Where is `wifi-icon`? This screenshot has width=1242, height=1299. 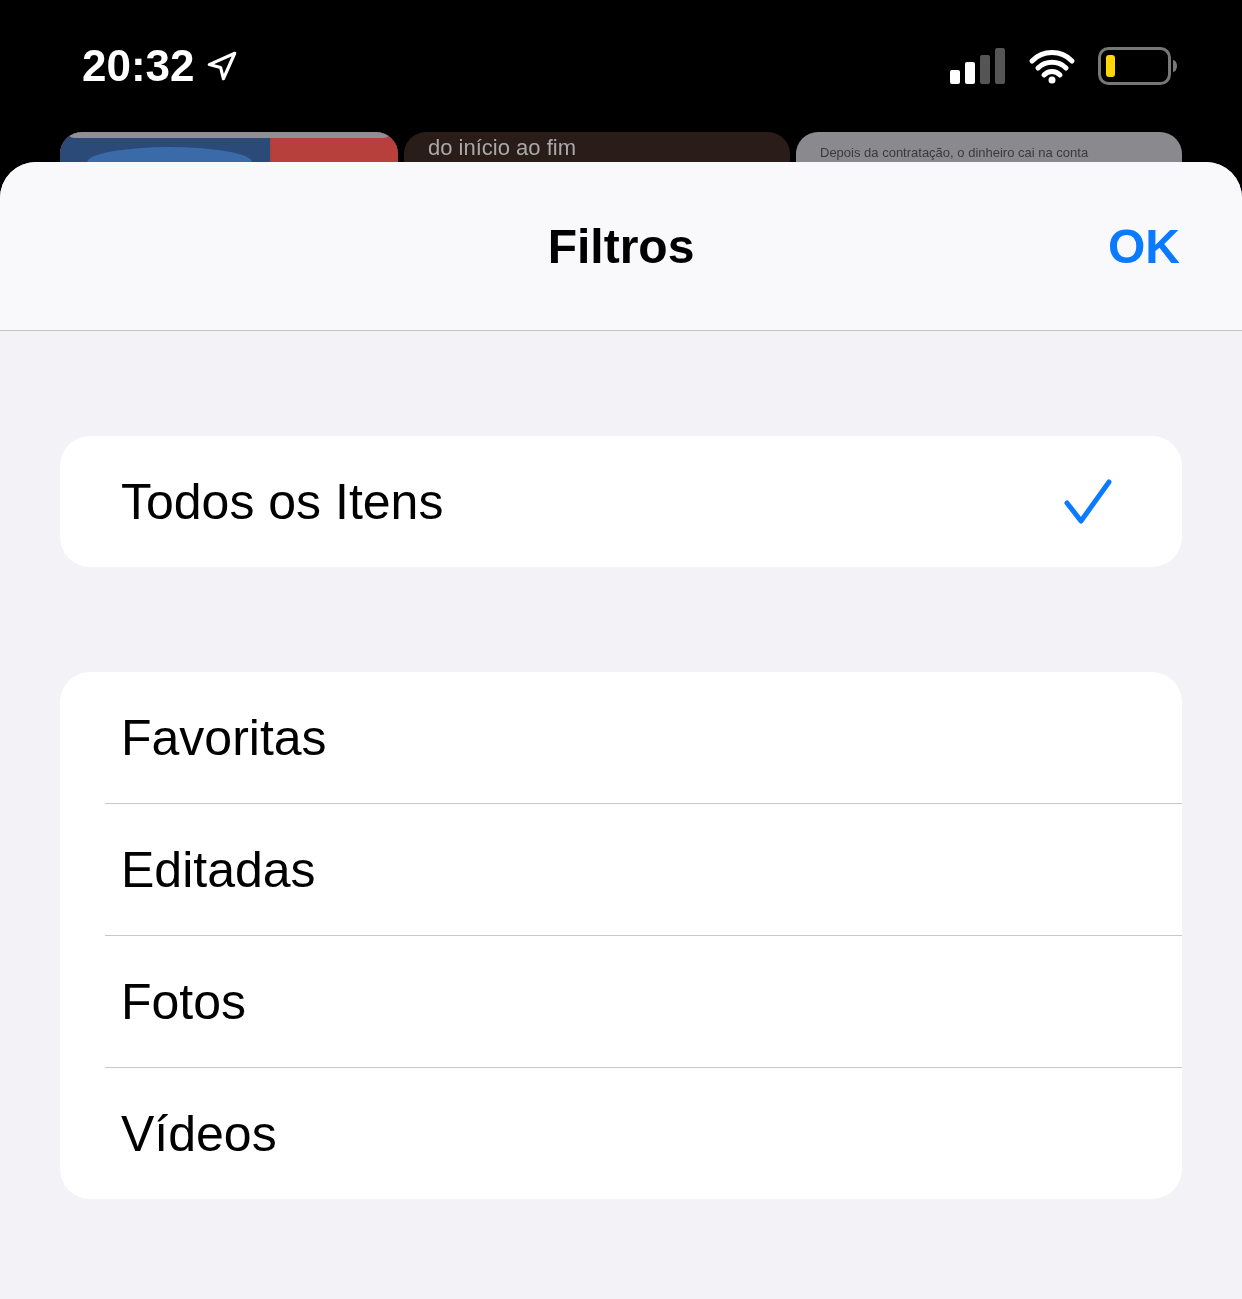 wifi-icon is located at coordinates (1052, 66).